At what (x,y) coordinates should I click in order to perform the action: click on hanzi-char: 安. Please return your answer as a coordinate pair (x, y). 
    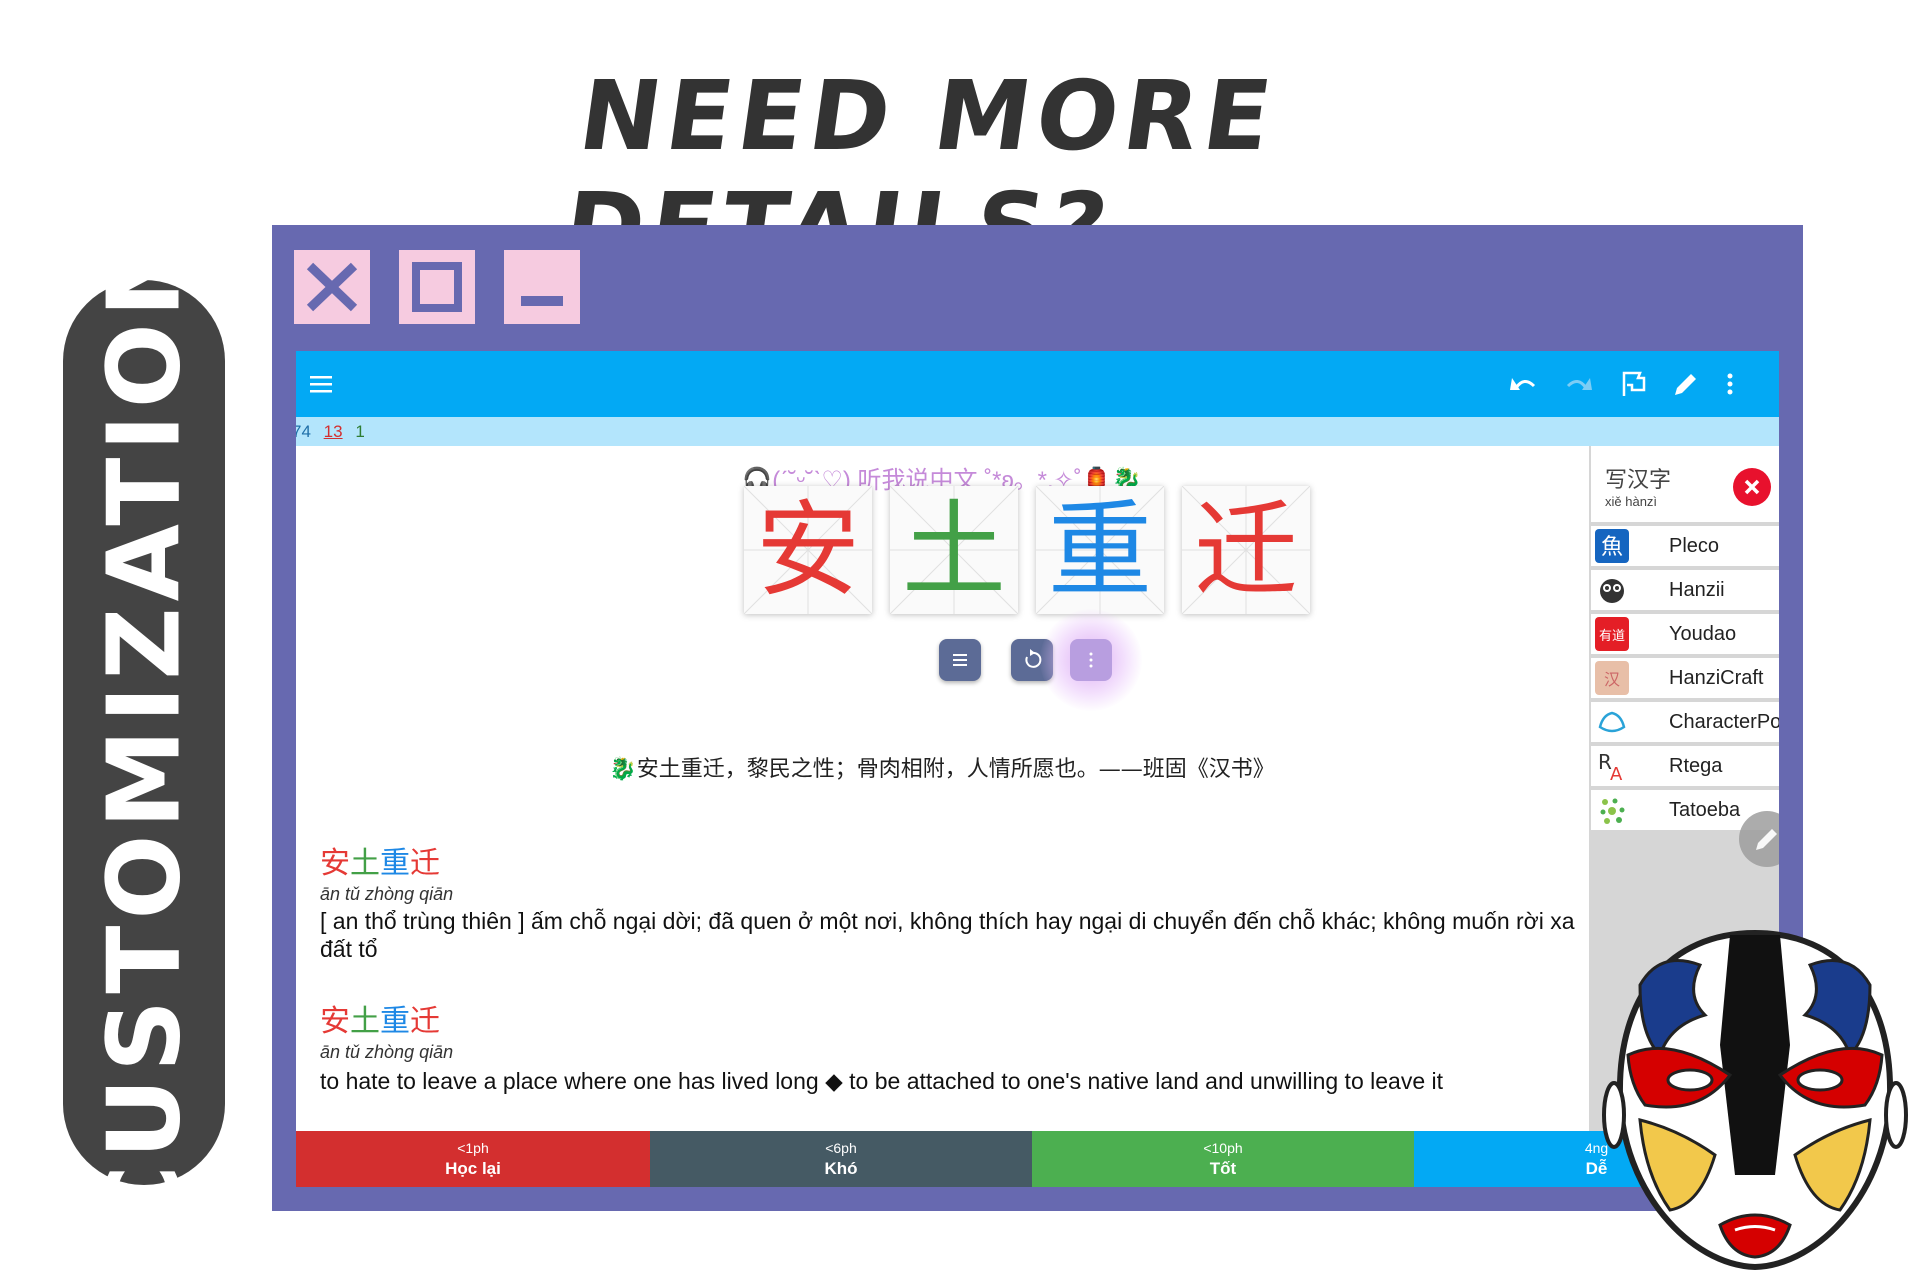
    Looking at the image, I should click on (807, 550).